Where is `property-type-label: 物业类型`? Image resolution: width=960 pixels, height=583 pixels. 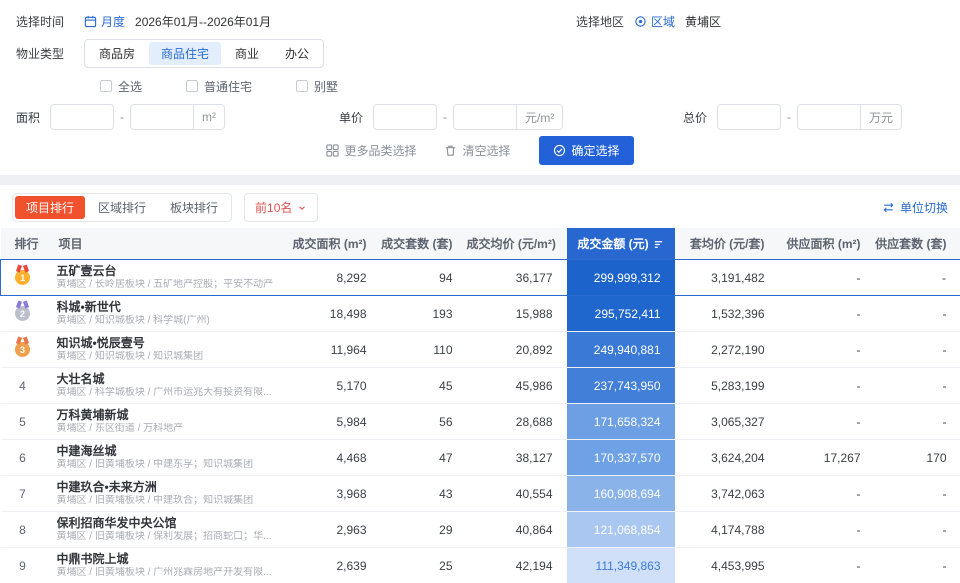
property-type-label: 物业类型 is located at coordinates (40, 54).